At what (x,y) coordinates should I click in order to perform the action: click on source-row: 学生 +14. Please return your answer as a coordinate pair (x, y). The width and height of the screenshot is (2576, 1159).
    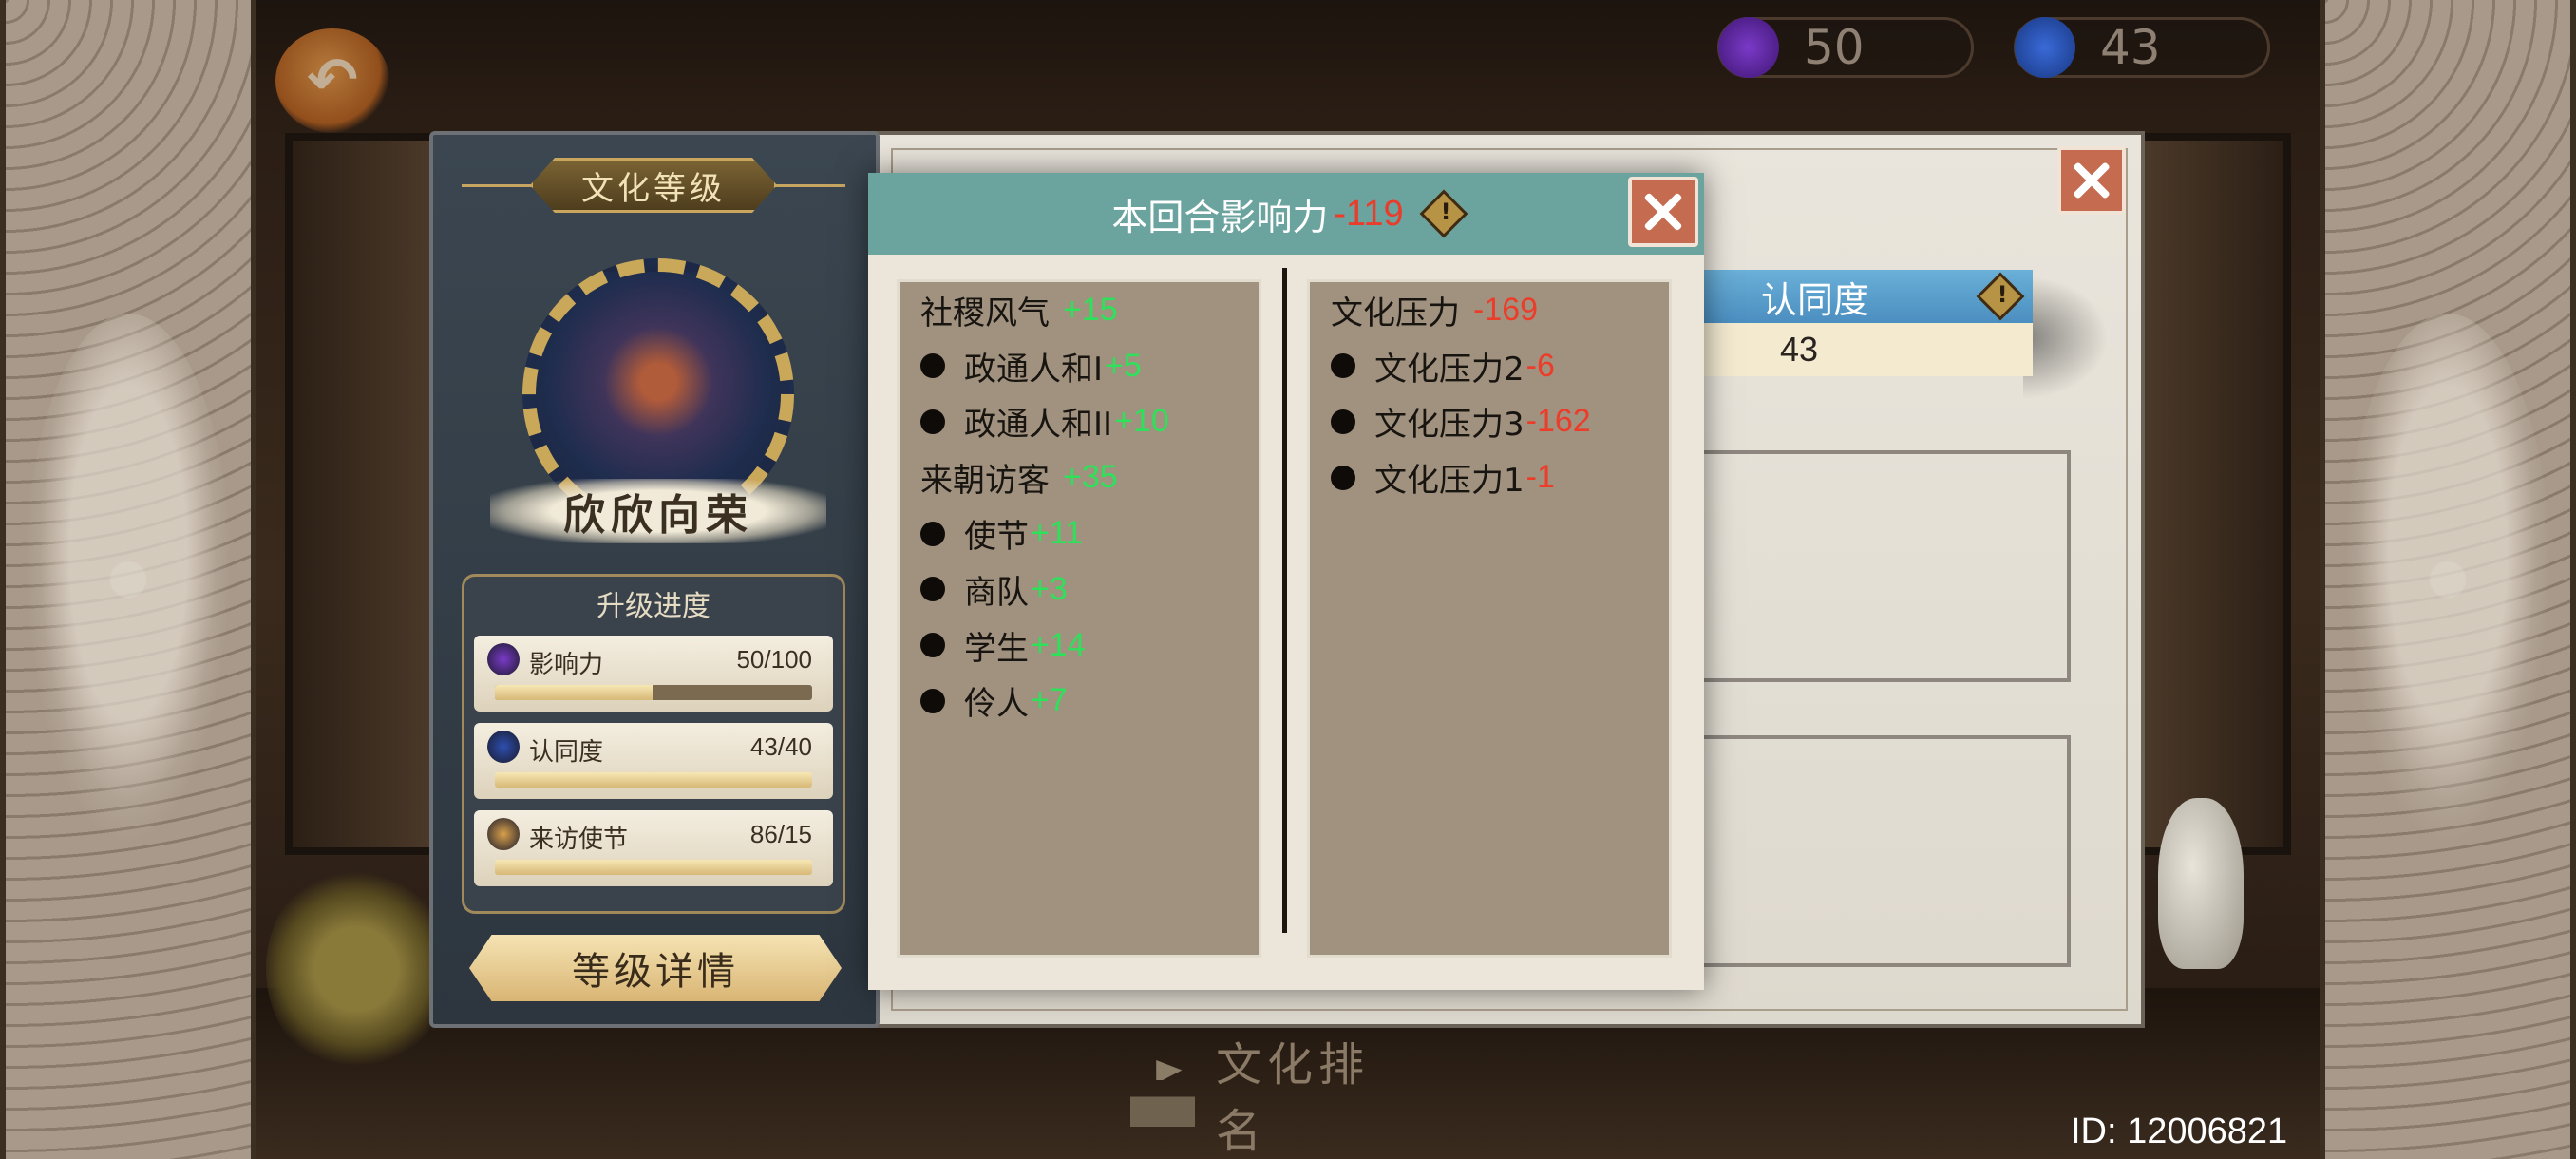
    Looking at the image, I should click on (1079, 646).